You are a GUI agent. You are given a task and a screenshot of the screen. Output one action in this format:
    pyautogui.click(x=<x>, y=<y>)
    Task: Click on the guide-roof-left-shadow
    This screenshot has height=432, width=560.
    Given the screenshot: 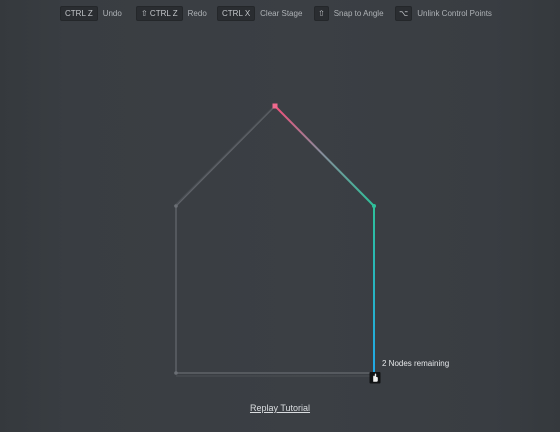 What is the action you would take?
    pyautogui.click(x=223, y=157)
    